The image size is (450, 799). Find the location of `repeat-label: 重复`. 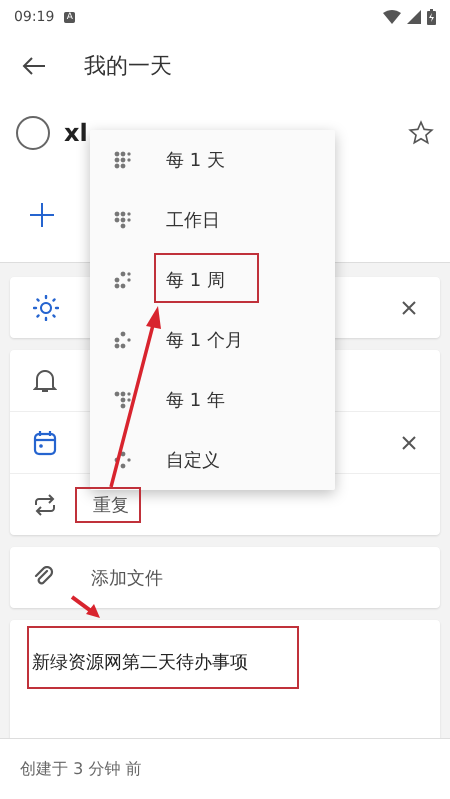

repeat-label: 重复 is located at coordinates (111, 504).